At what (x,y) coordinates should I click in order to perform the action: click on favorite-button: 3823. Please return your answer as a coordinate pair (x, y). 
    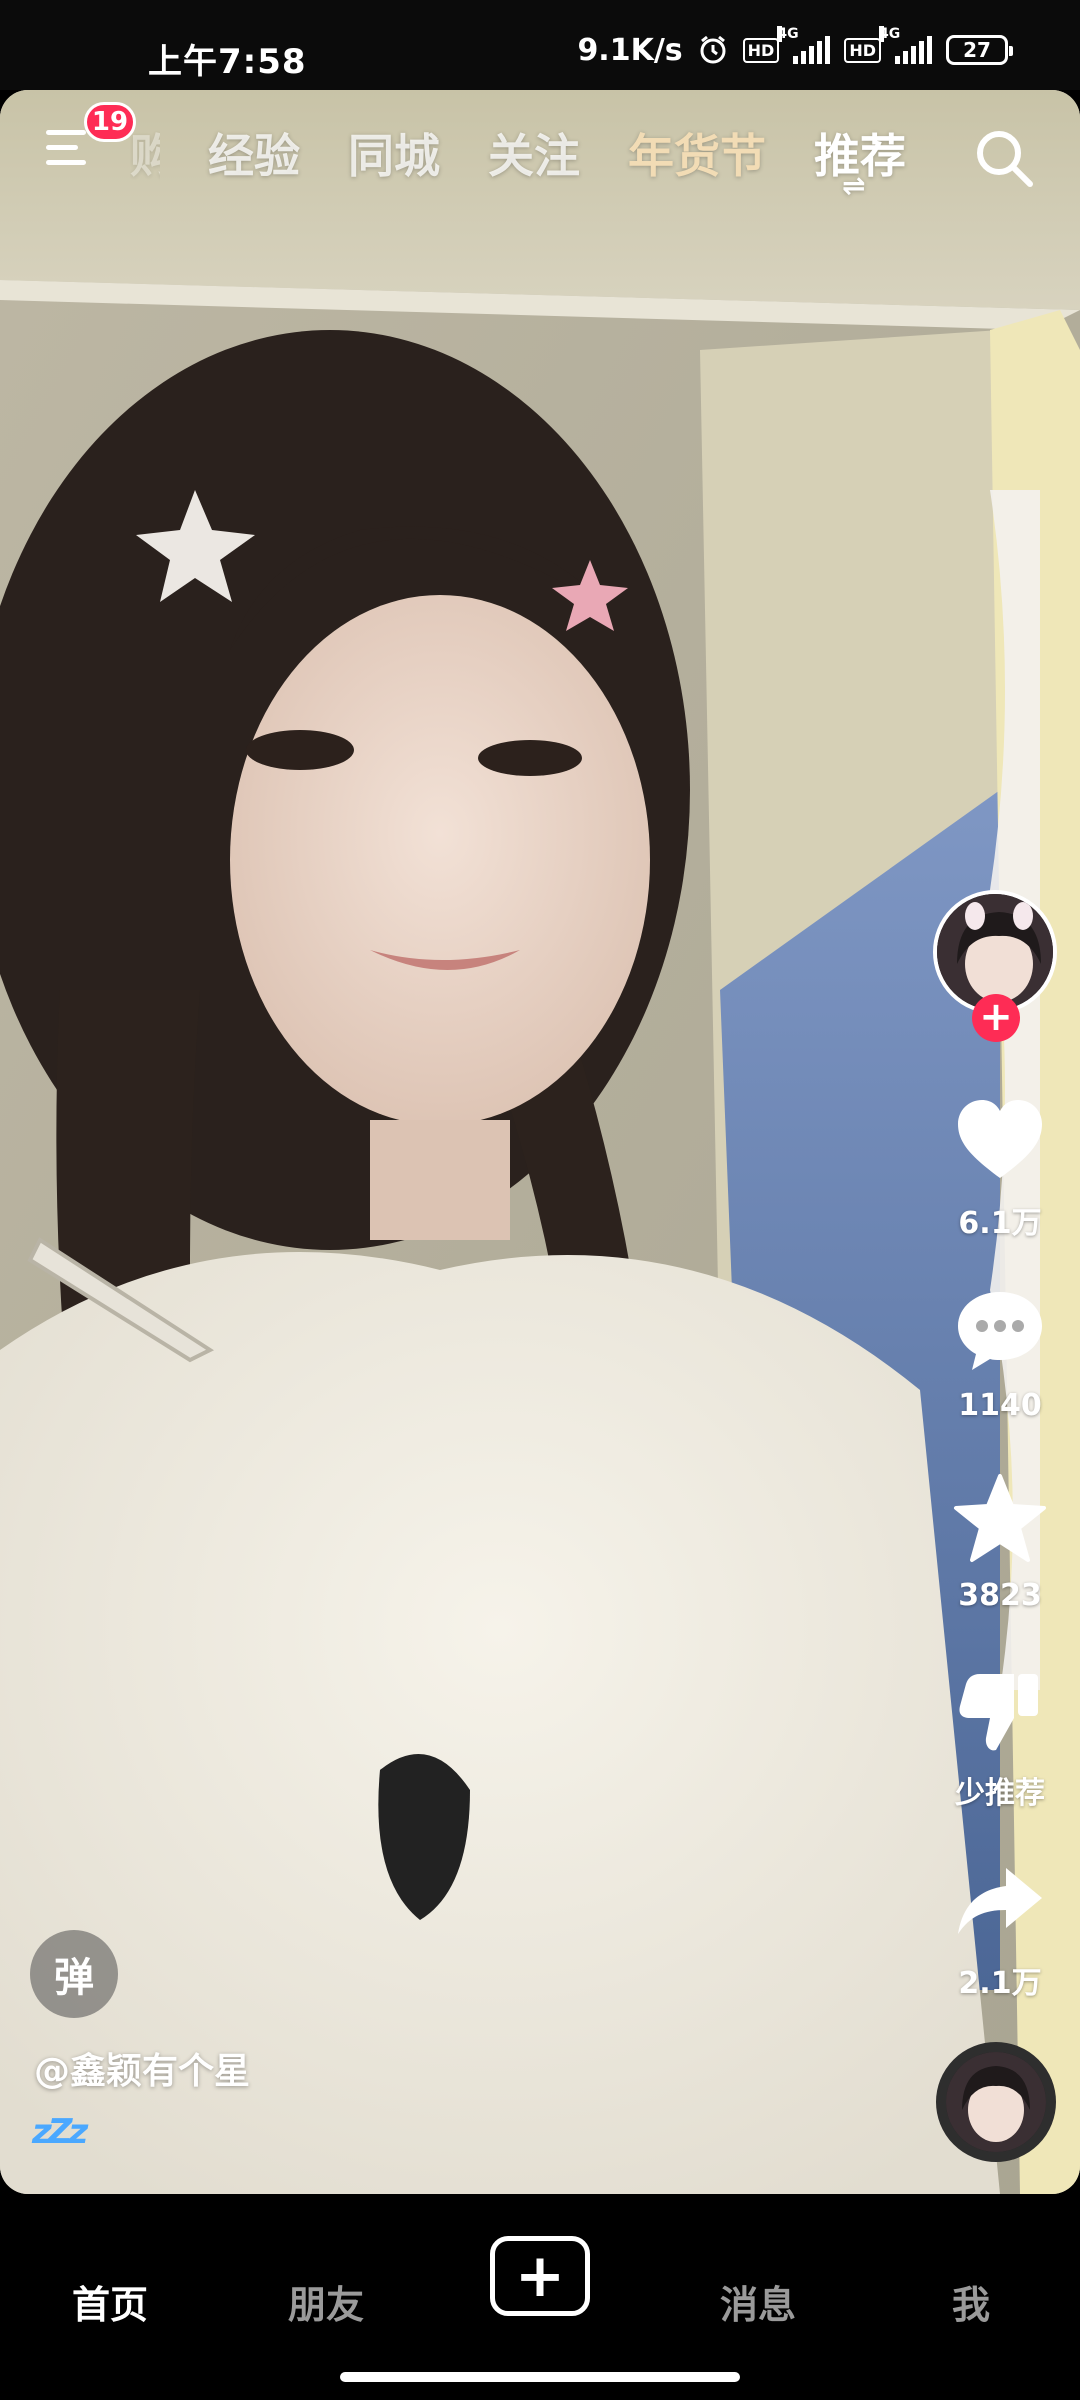
    Looking at the image, I should click on (1000, 1541).